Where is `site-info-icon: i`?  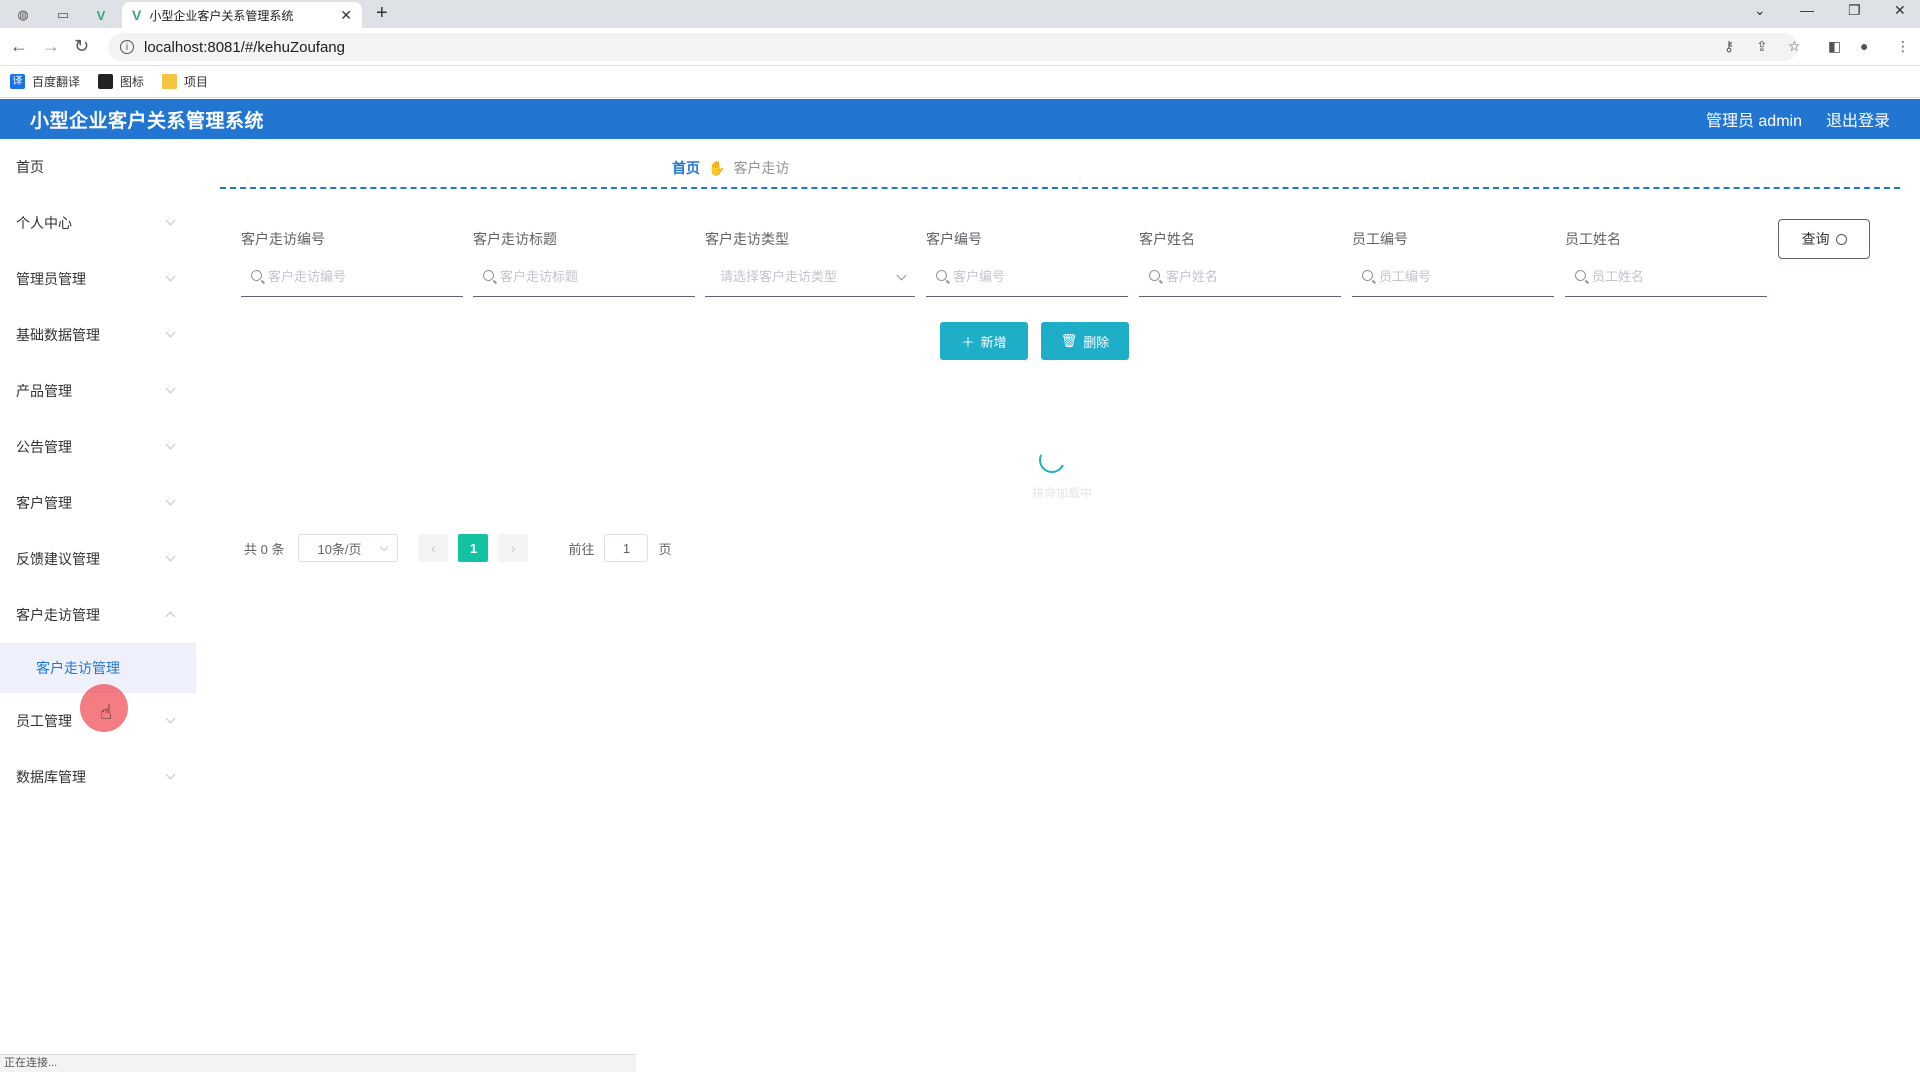
site-info-icon: i is located at coordinates (127, 47).